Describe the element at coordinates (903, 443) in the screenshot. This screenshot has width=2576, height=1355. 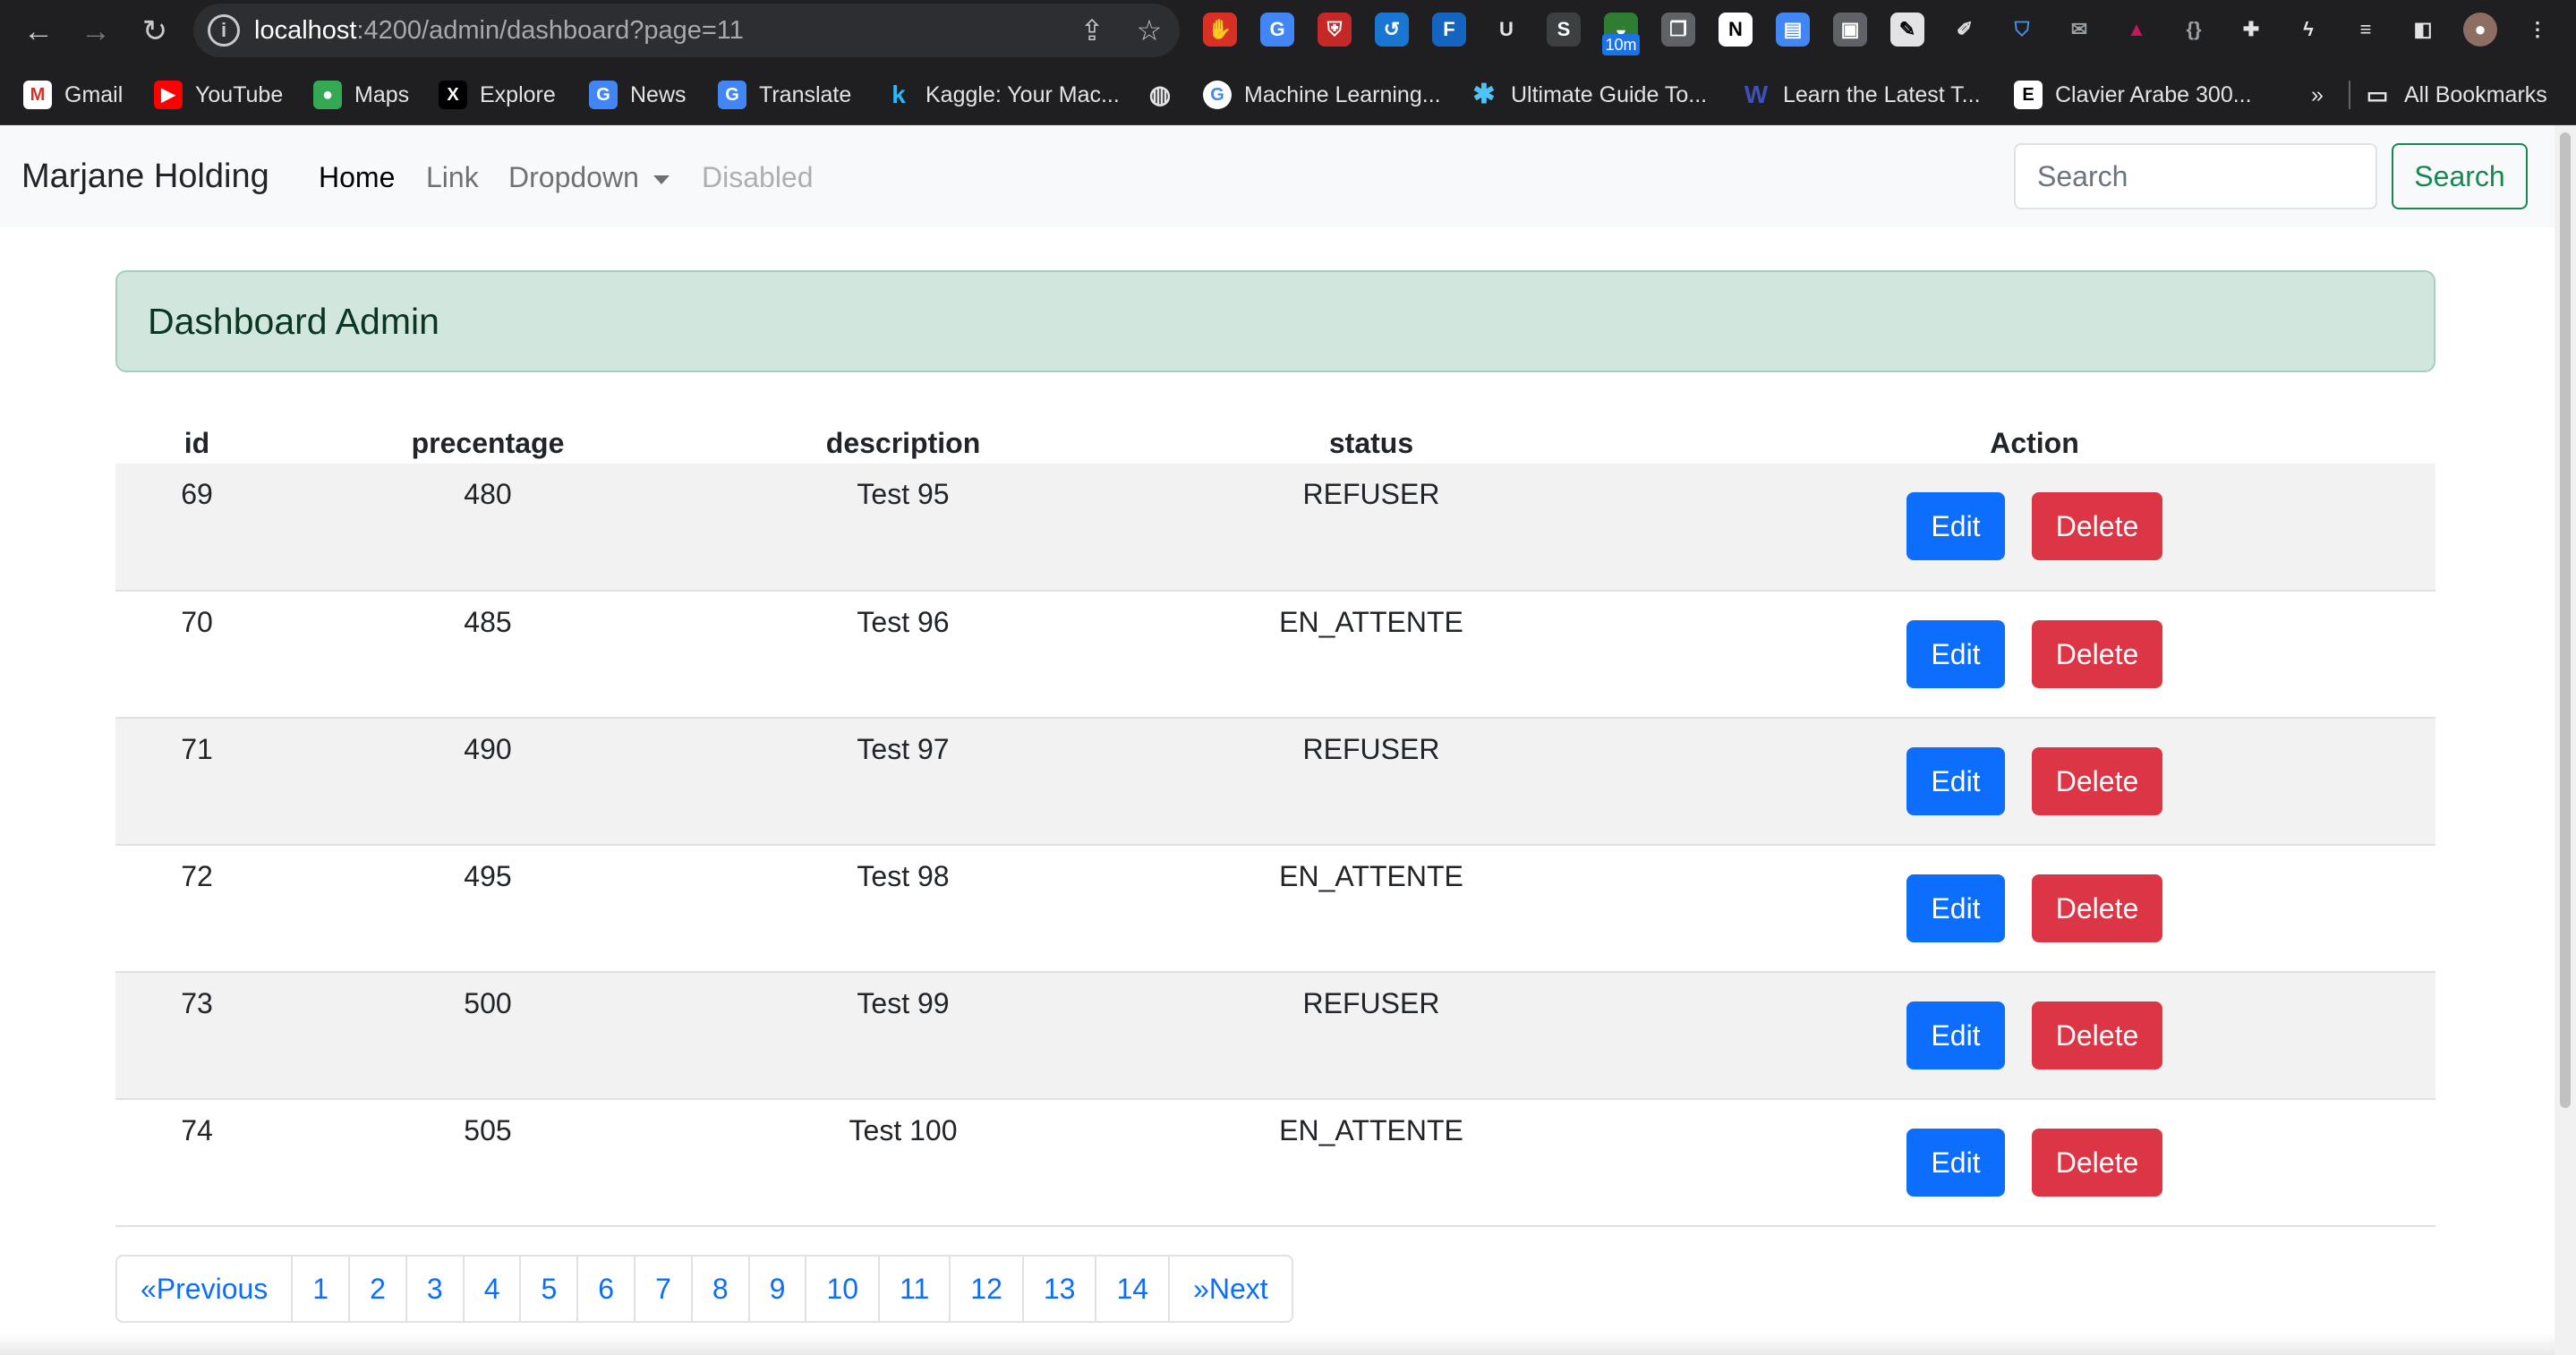
I see `column-header-description: description` at that location.